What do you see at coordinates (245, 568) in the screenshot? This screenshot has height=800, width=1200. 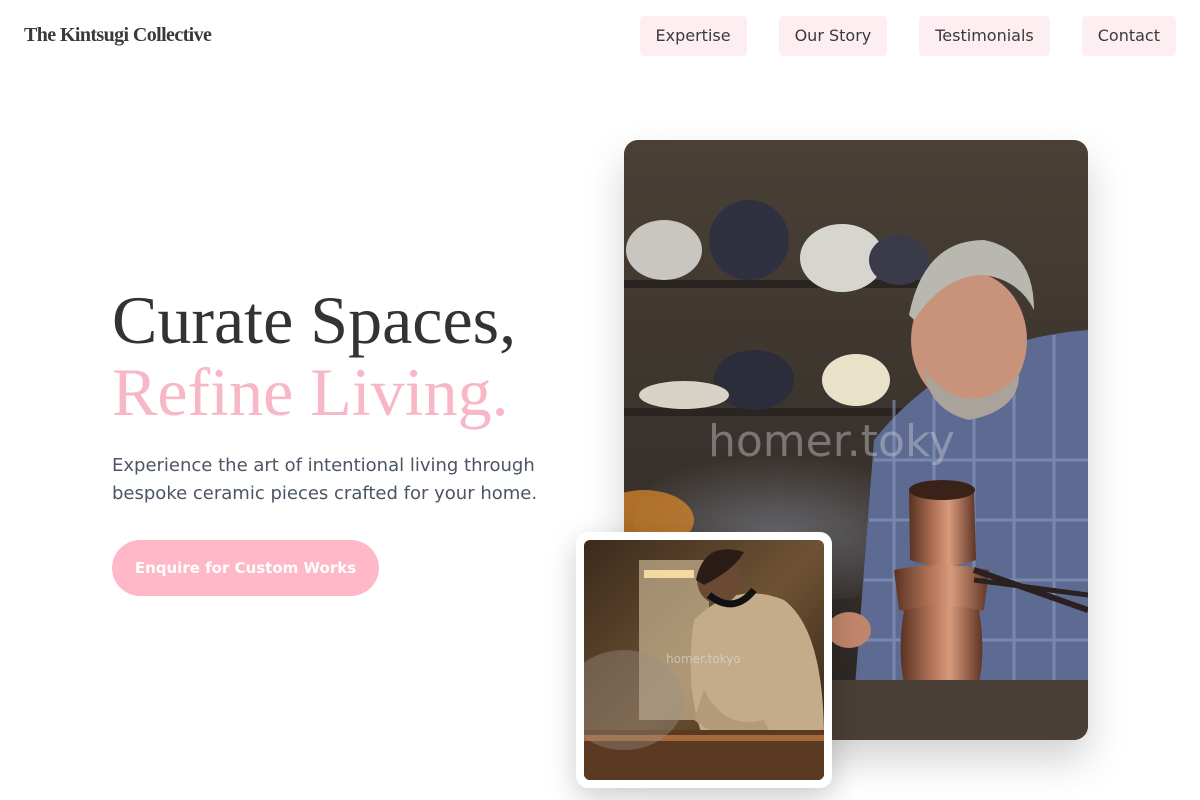 I see `enquire-button: Enquire for Custom Works` at bounding box center [245, 568].